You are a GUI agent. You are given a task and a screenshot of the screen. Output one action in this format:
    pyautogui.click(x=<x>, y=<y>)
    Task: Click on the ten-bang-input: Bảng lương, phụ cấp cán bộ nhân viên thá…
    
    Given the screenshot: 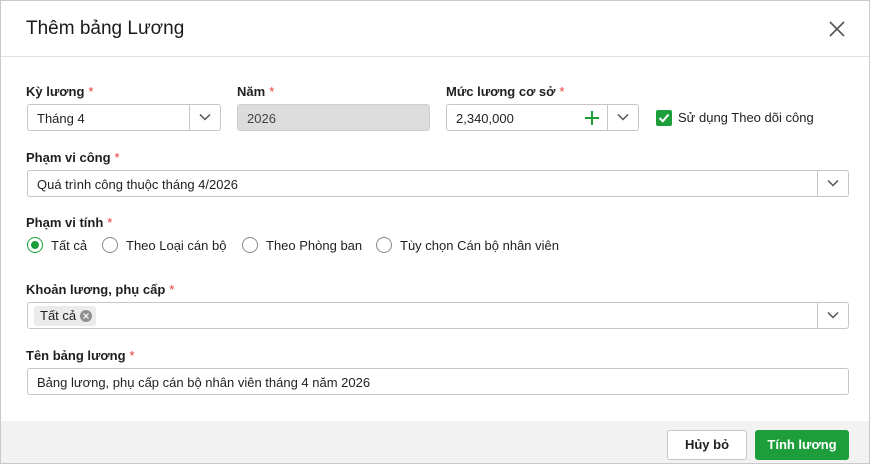 What is the action you would take?
    pyautogui.click(x=438, y=381)
    